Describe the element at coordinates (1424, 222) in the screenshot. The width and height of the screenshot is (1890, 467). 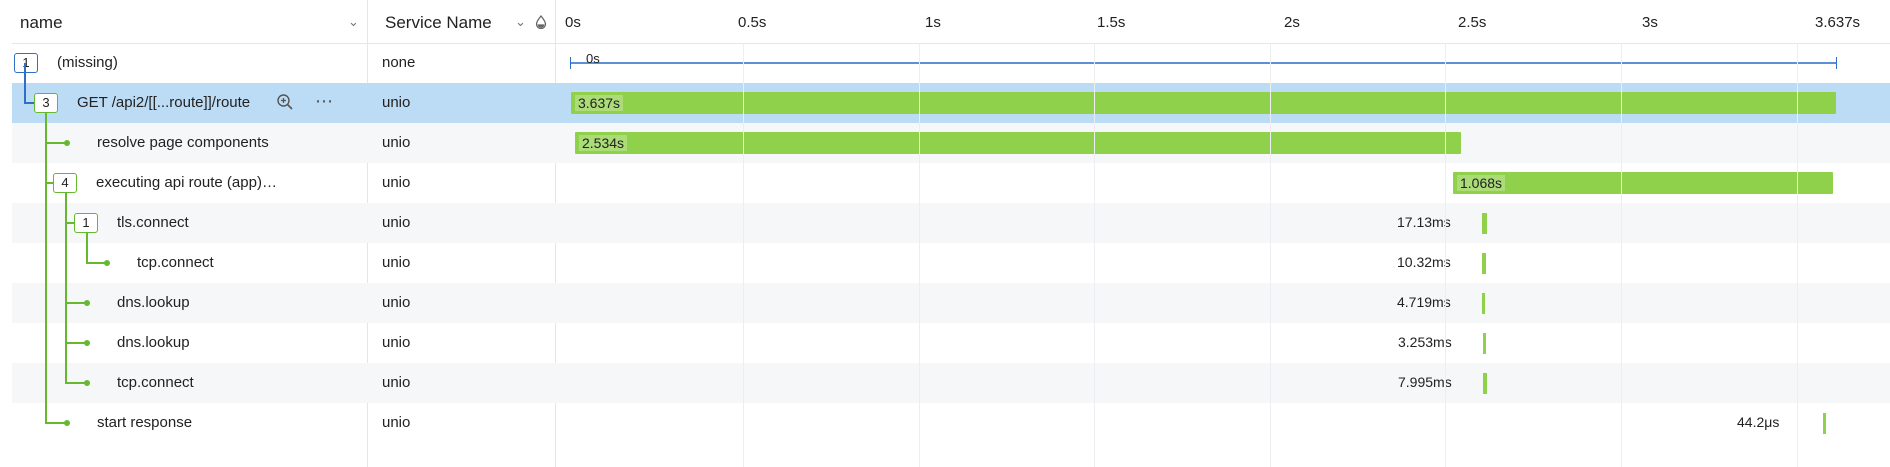
I see `span-duration-label: 17.13ms` at that location.